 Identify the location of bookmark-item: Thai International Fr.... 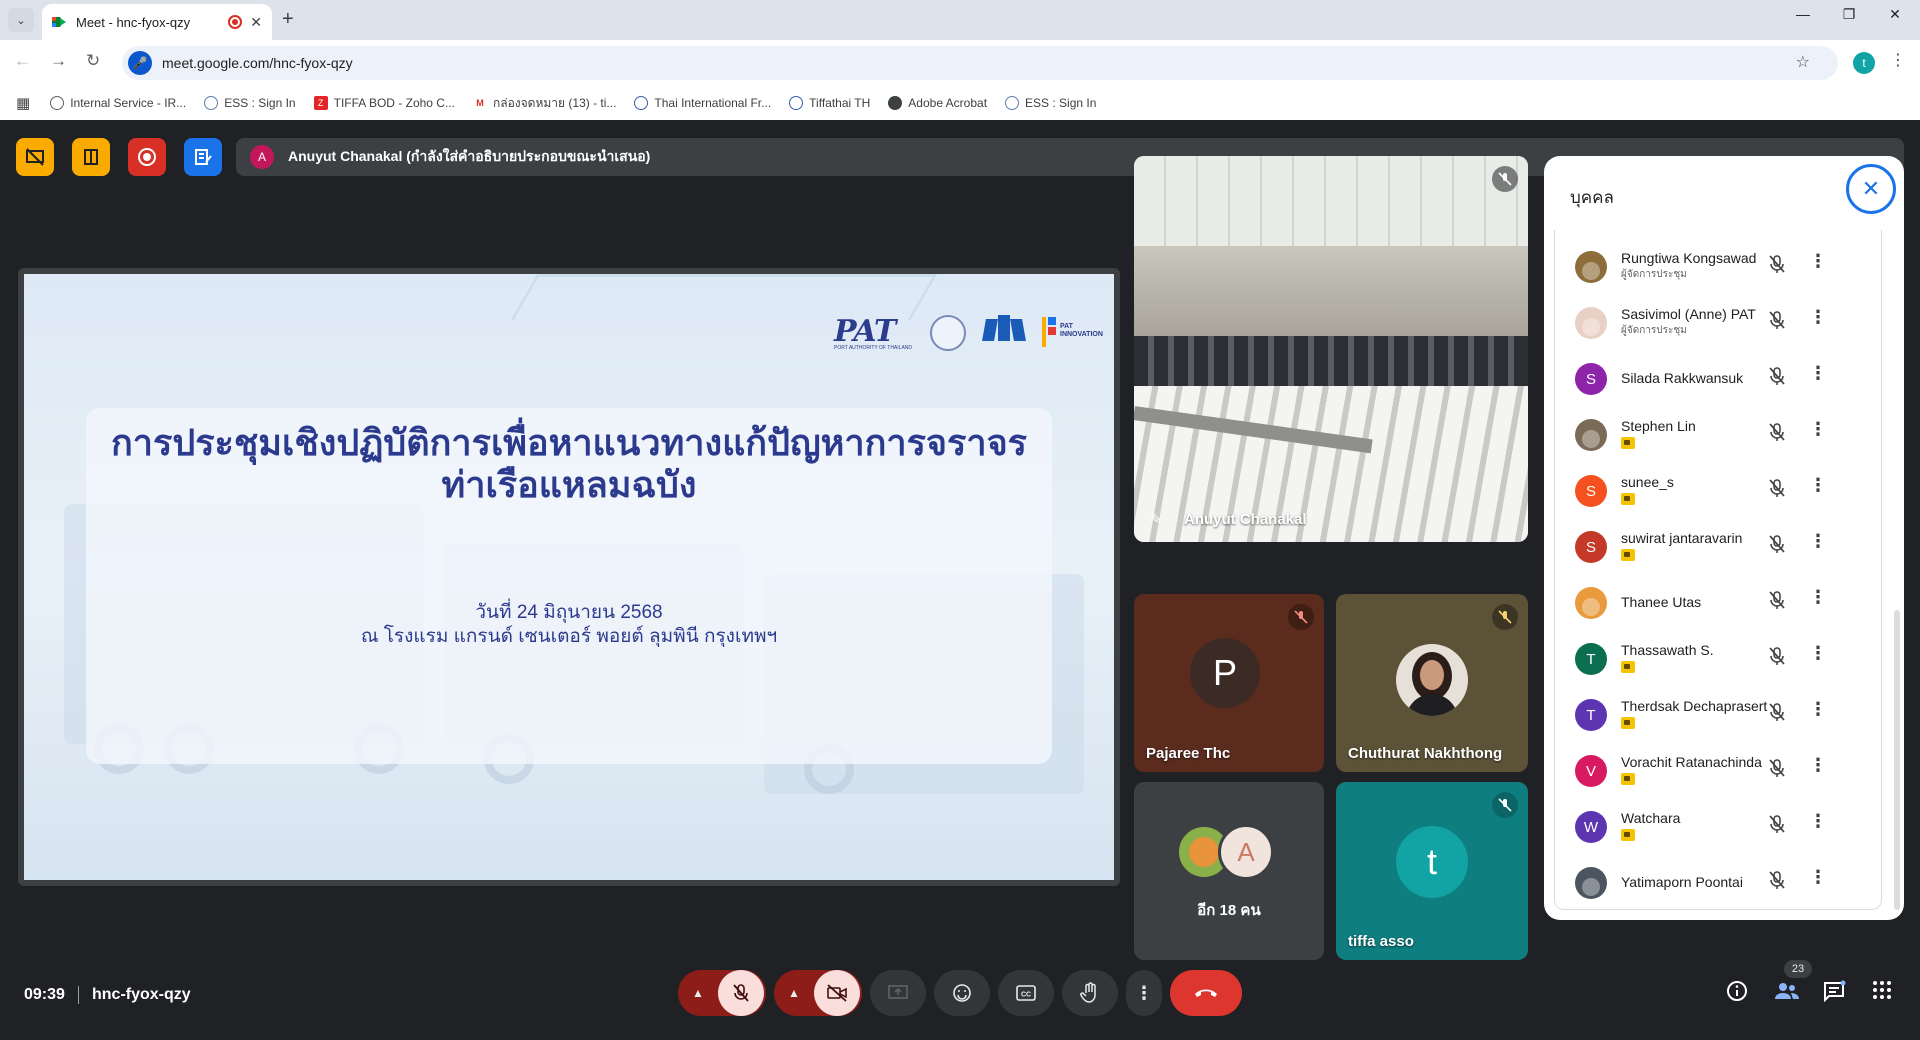
(702, 103).